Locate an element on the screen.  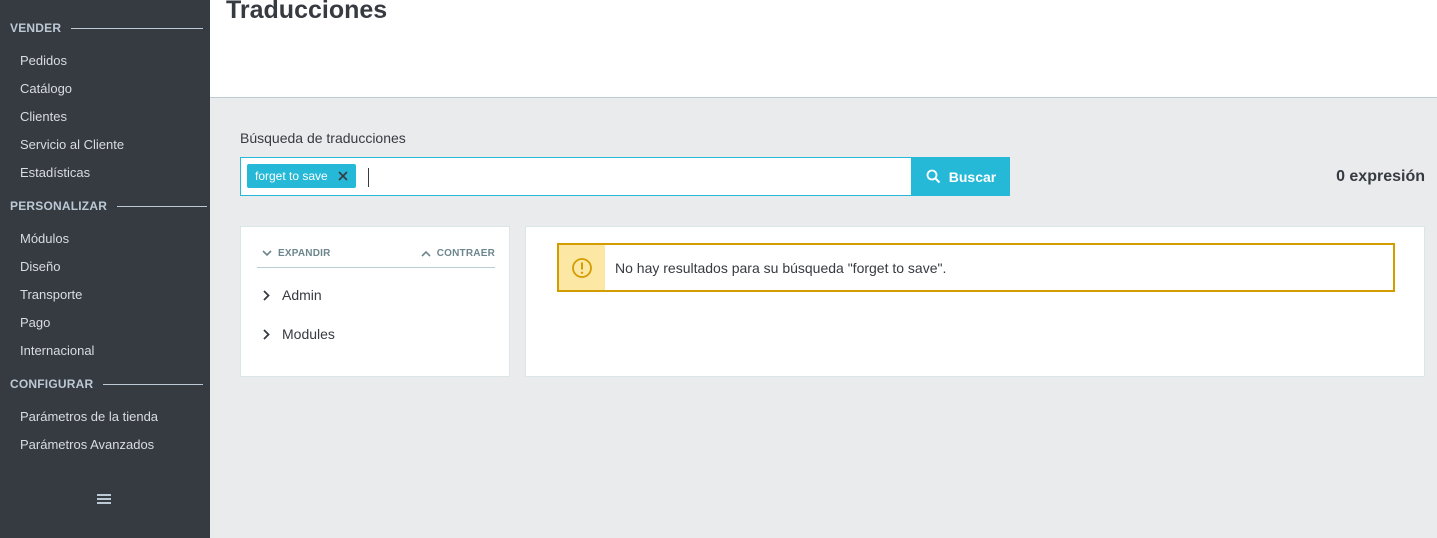
tree-node-modules: Modules is located at coordinates (299, 334).